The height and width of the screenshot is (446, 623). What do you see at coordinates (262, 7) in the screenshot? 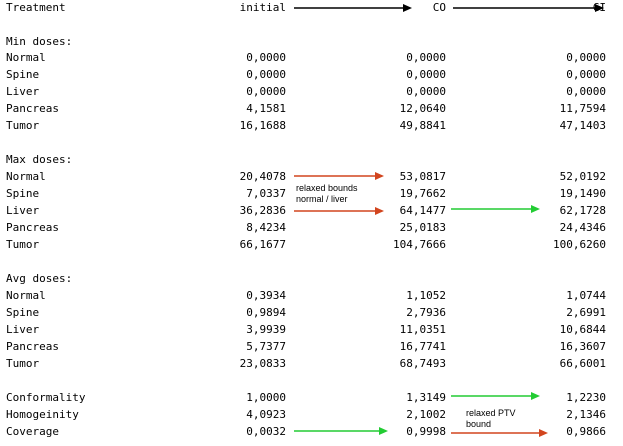
I see `header-initial: initial` at bounding box center [262, 7].